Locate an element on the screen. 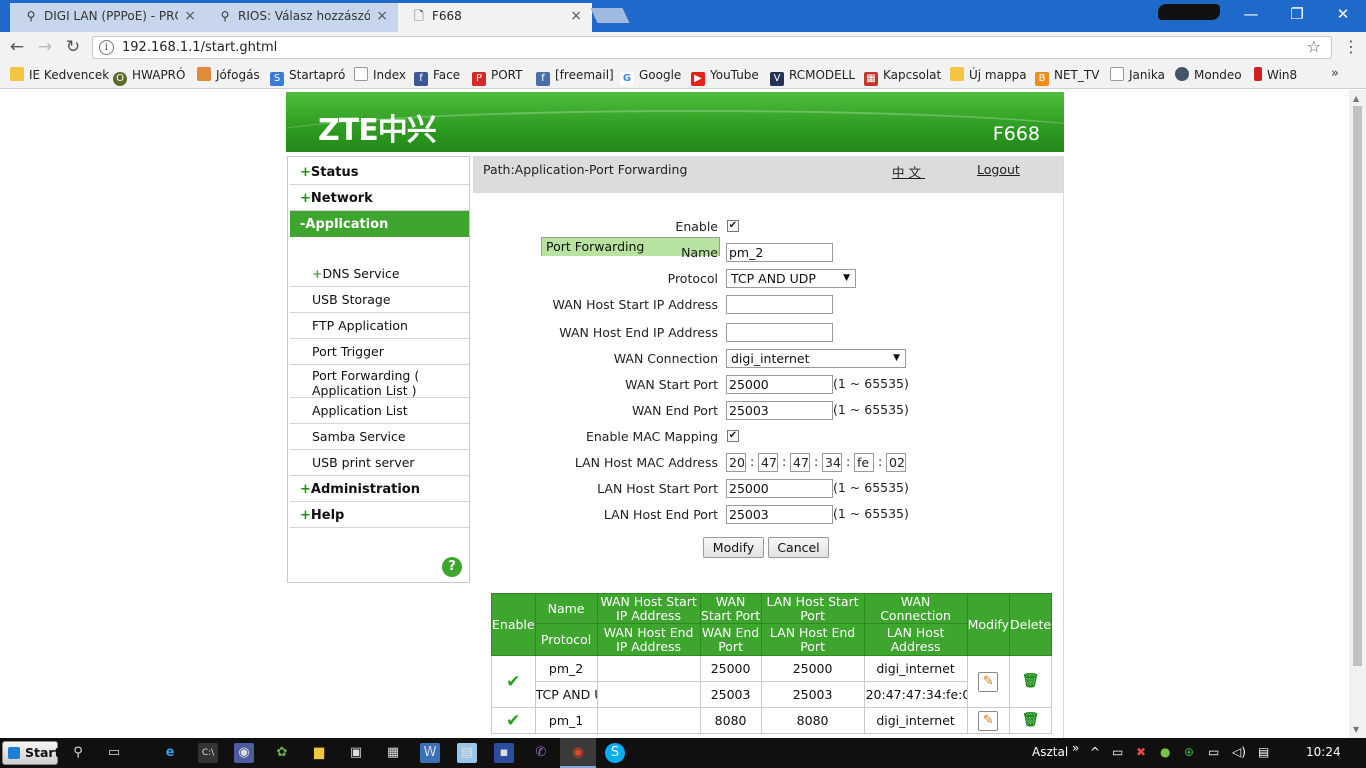 Image resolution: width=1366 pixels, height=768 pixels. scroll-up-icon: ▲ is located at coordinates (1356, 98).